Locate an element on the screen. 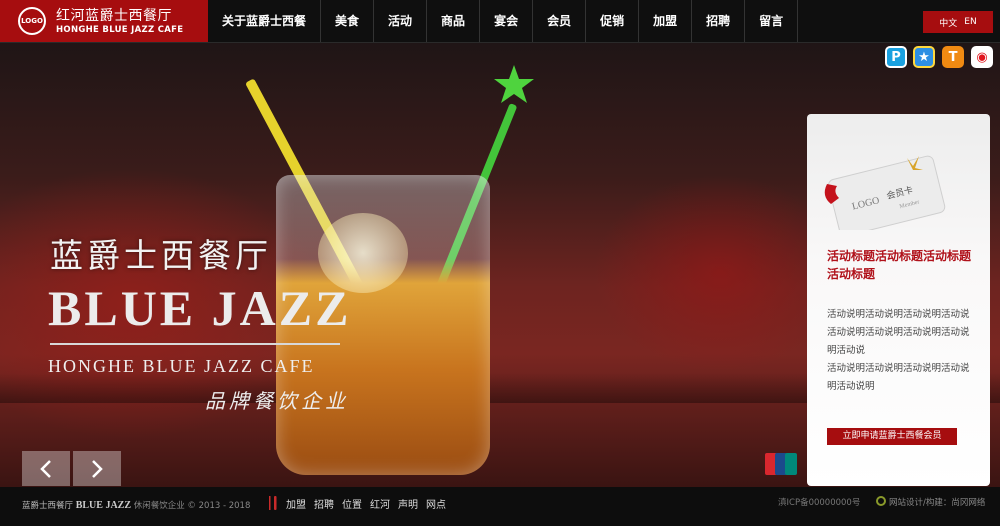 The image size is (1000, 526). prev-slide-button is located at coordinates (46, 468).